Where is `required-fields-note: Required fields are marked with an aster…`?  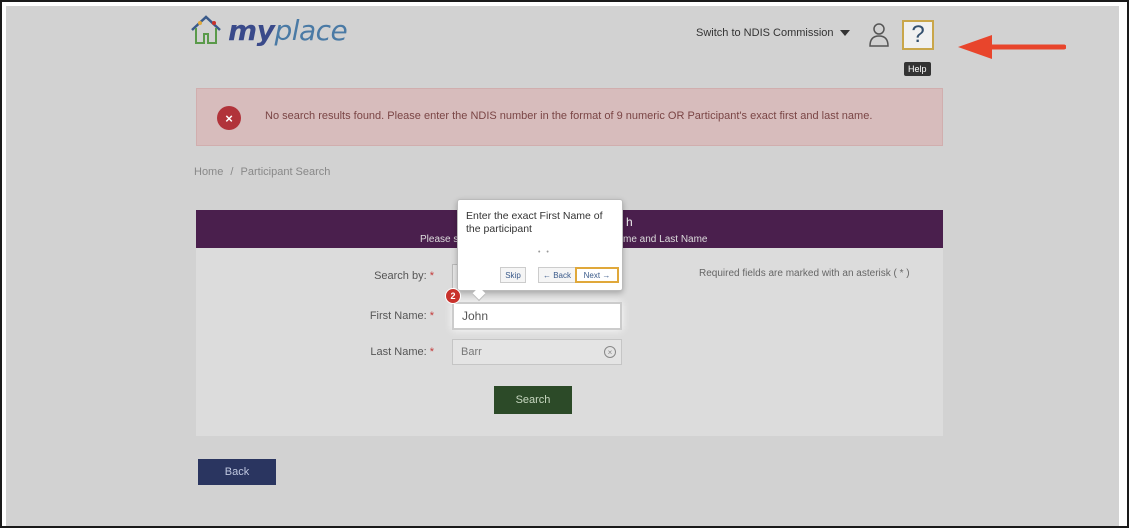
required-fields-note: Required fields are marked with an aster… is located at coordinates (804, 273).